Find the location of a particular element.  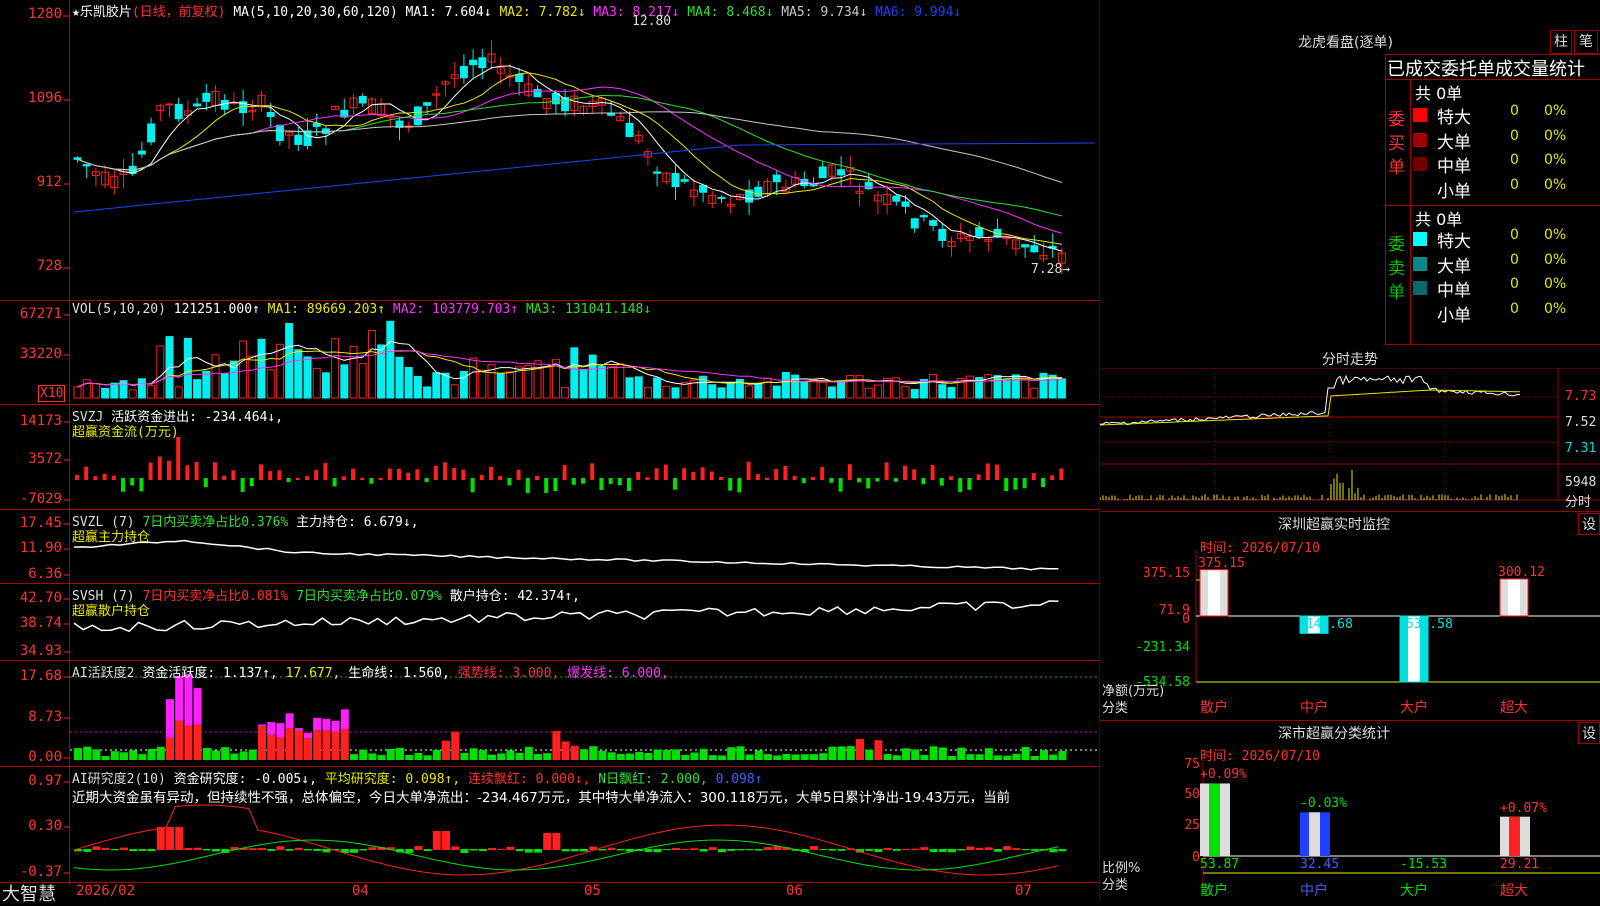

dragon-tabs: 已成交委托单成交量统计 is located at coordinates (1486, 68).